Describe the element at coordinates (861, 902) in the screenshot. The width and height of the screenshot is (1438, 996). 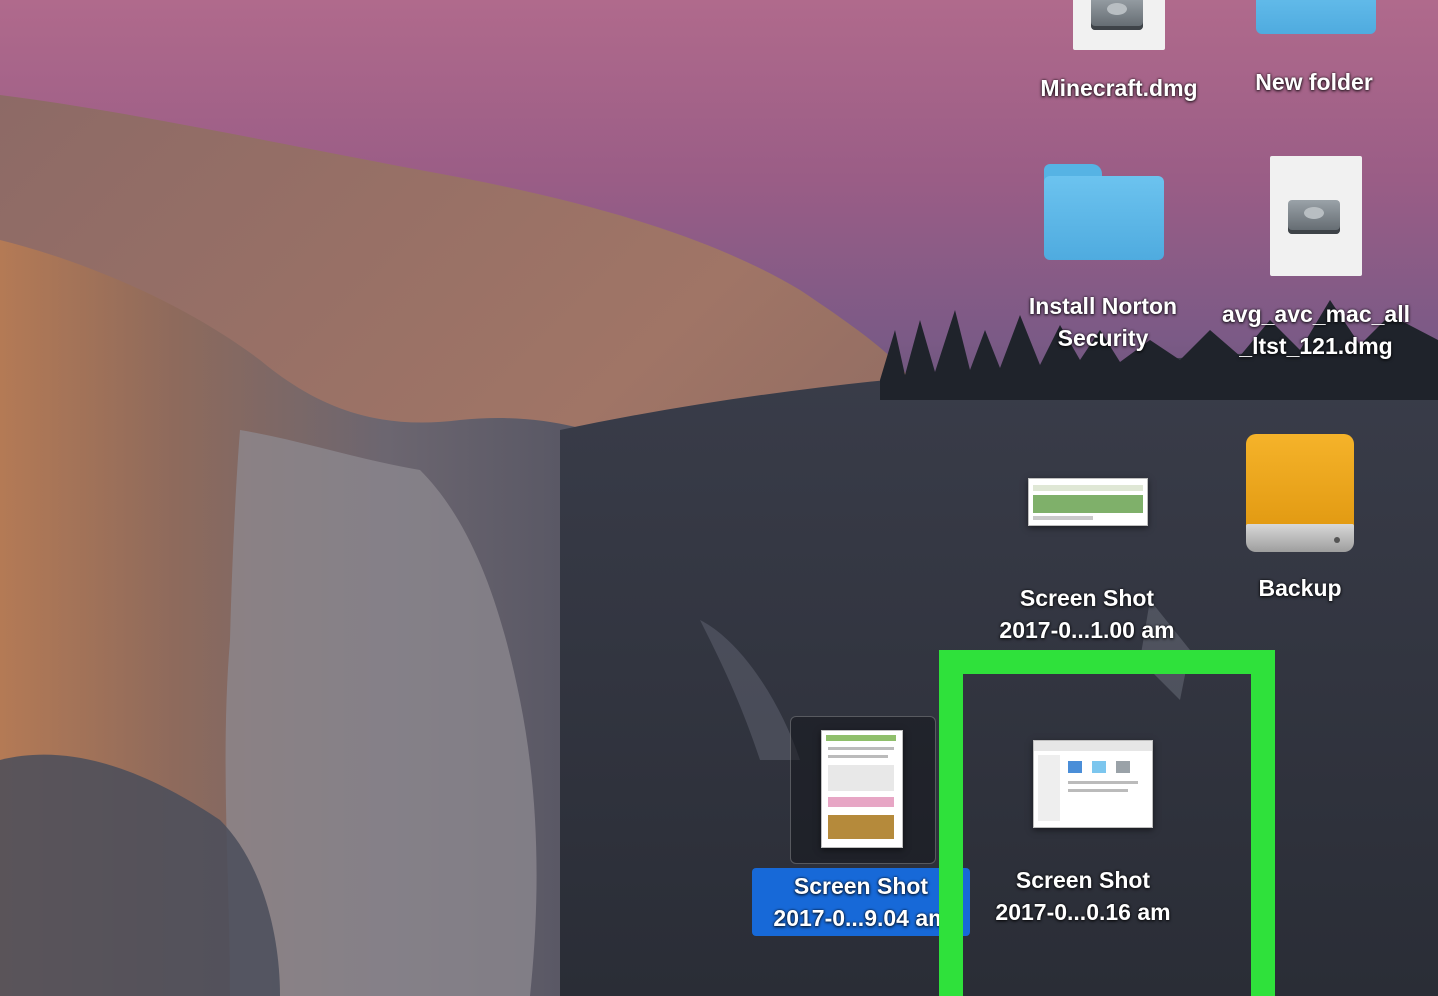
I see `icon-label-selected: Screen Shot 2017-0...9.04 am` at that location.